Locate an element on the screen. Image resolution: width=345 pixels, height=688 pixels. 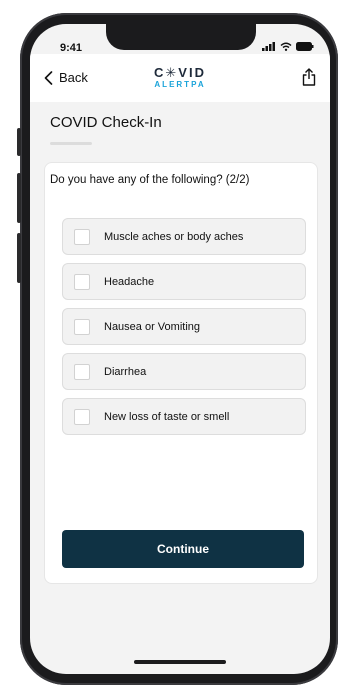
title-divider is located at coordinates (71, 143).